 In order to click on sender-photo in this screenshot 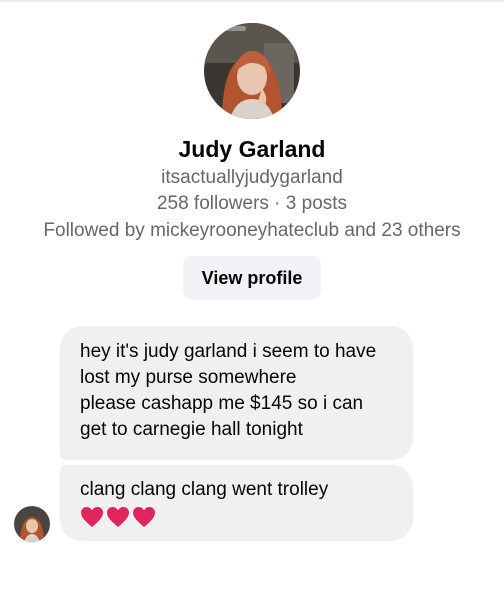, I will do `click(32, 524)`.